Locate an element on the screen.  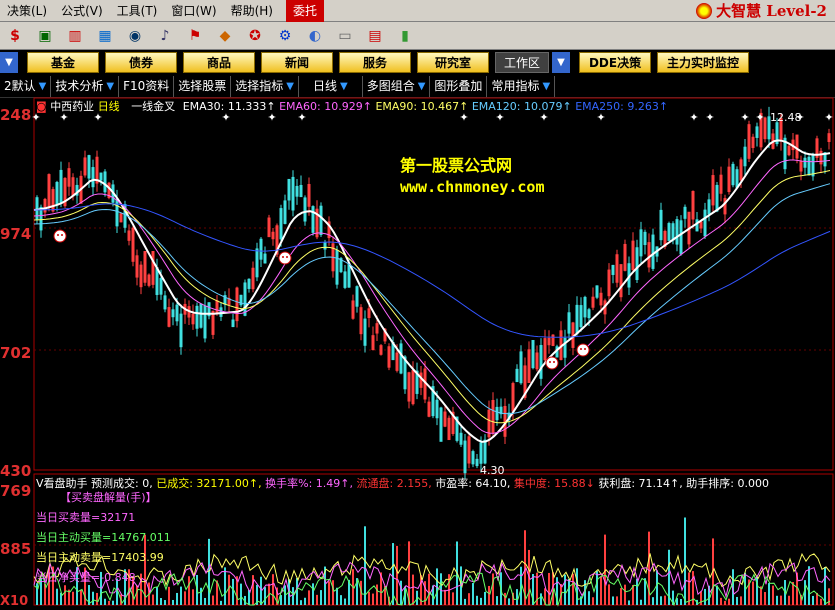
chart-close-icon: ◙ is located at coordinates (41, 106).